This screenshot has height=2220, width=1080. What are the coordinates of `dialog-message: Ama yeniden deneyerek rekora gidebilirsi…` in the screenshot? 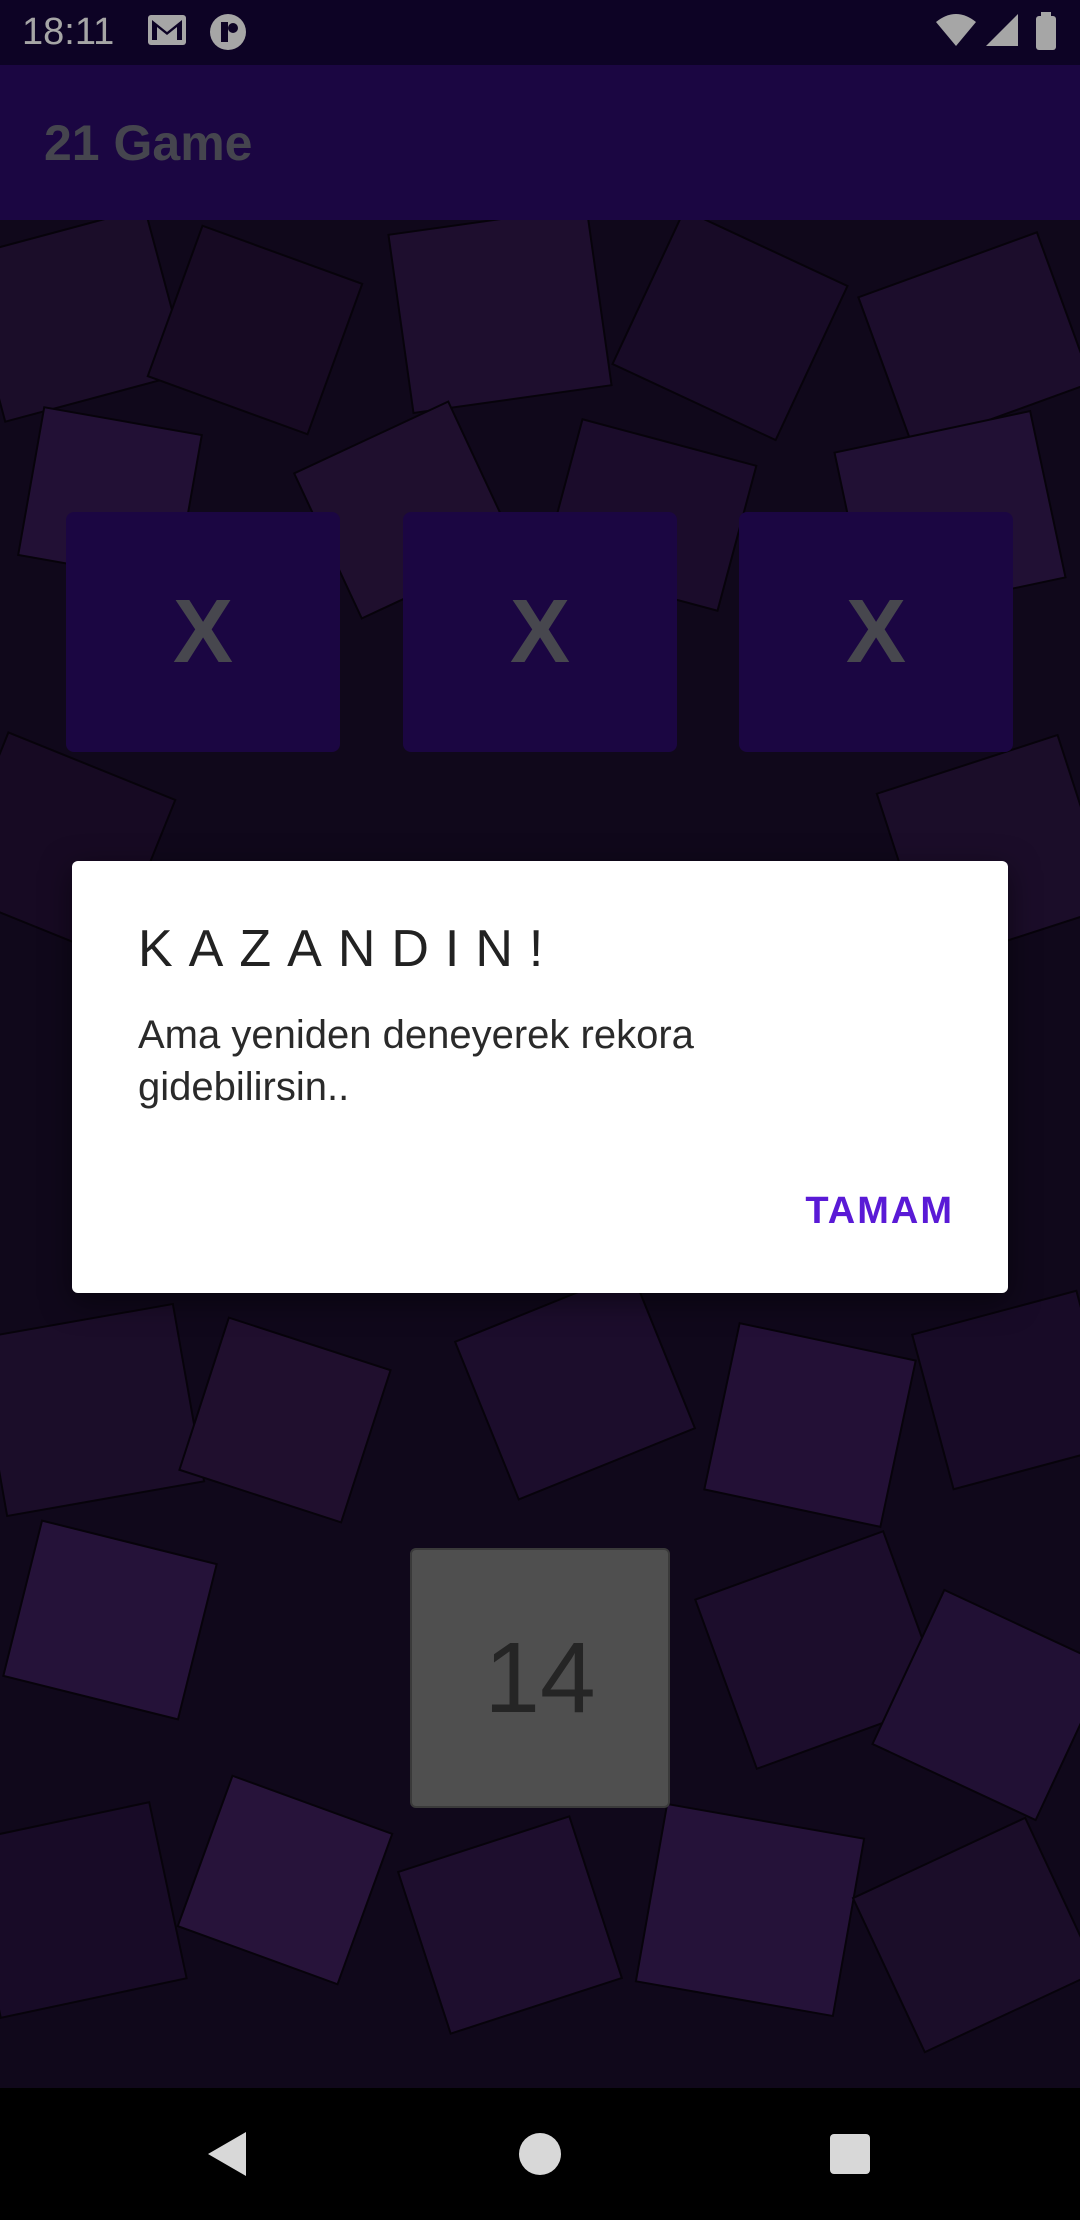 It's located at (416, 1061).